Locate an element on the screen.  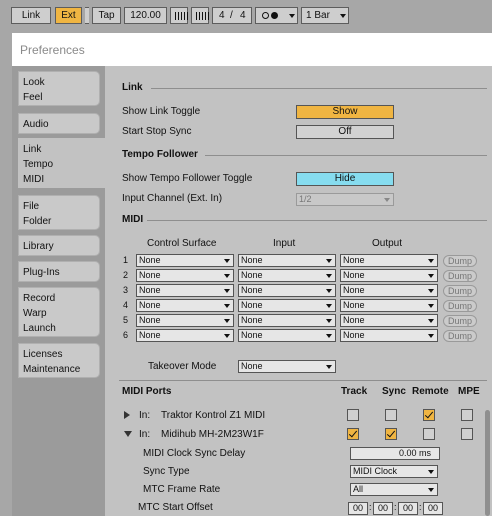
tap-button: Tap is located at coordinates (106, 15).